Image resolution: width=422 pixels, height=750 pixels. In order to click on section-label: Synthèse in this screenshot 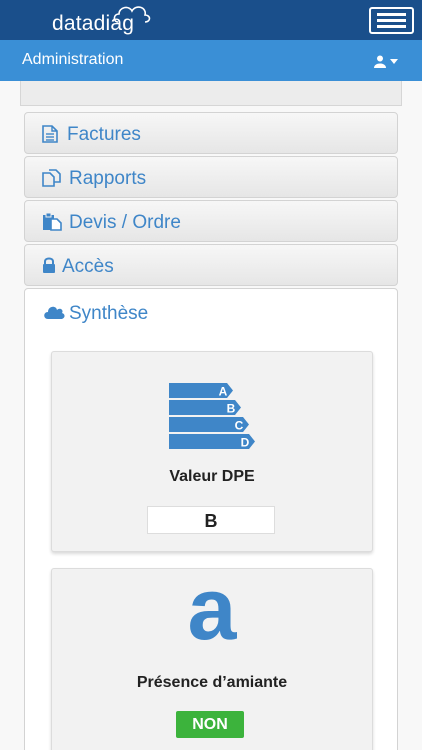, I will do `click(108, 314)`.